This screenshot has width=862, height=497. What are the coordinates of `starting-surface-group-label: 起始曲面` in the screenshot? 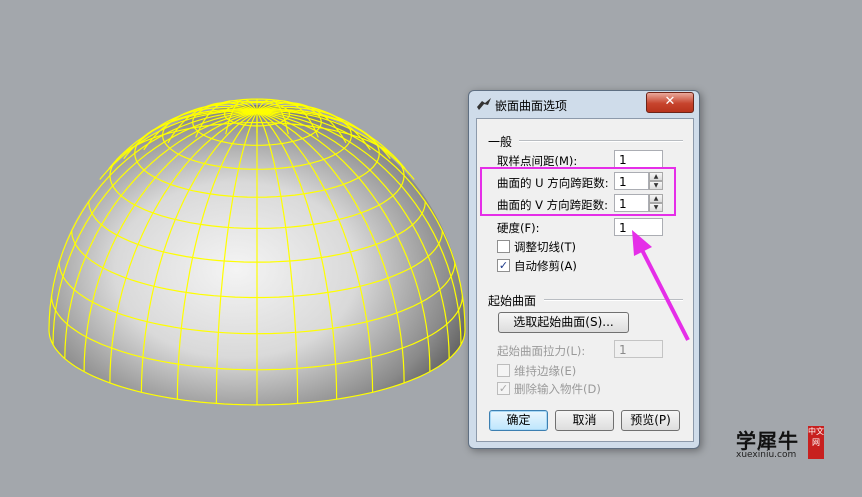 It's located at (512, 301).